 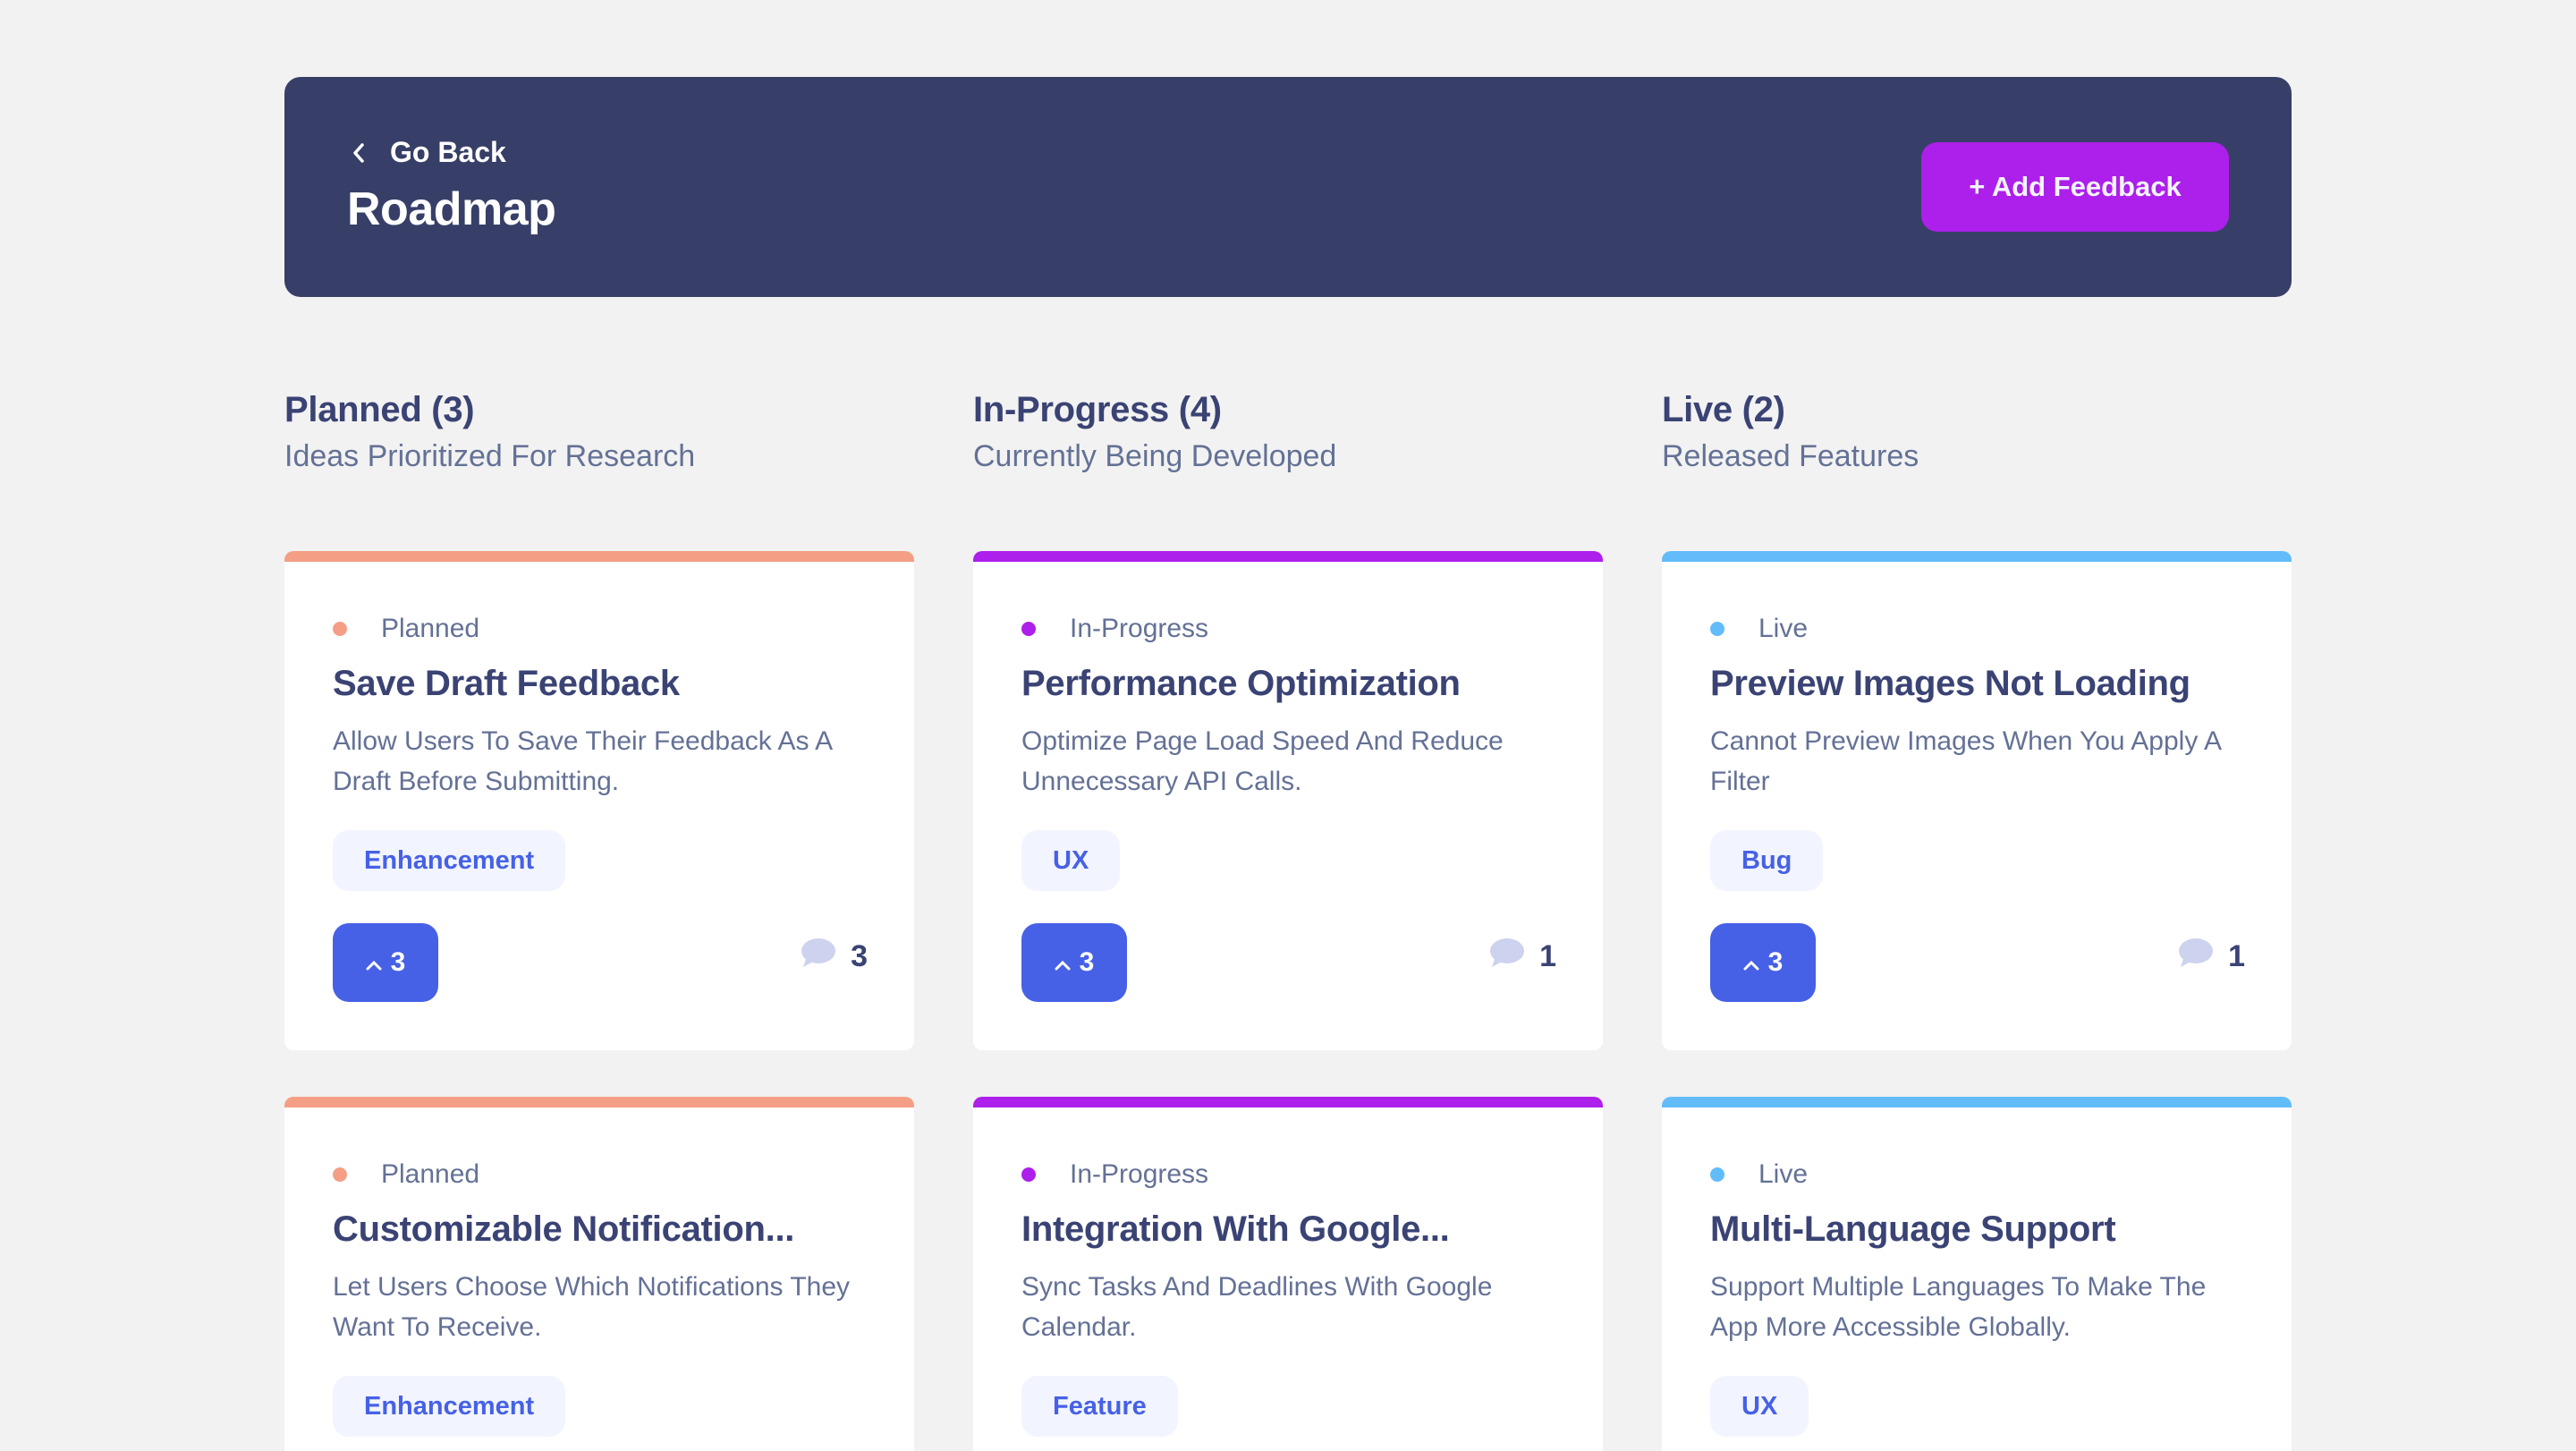 I want to click on comment-count: 3, so click(x=834, y=957).